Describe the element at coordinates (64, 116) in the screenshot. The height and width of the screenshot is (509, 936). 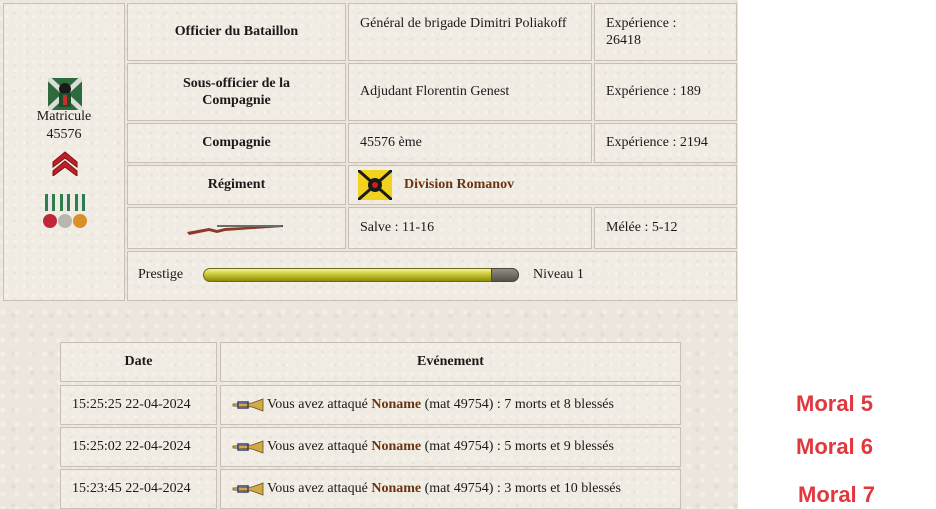
I see `matricule-label: Matricule` at that location.